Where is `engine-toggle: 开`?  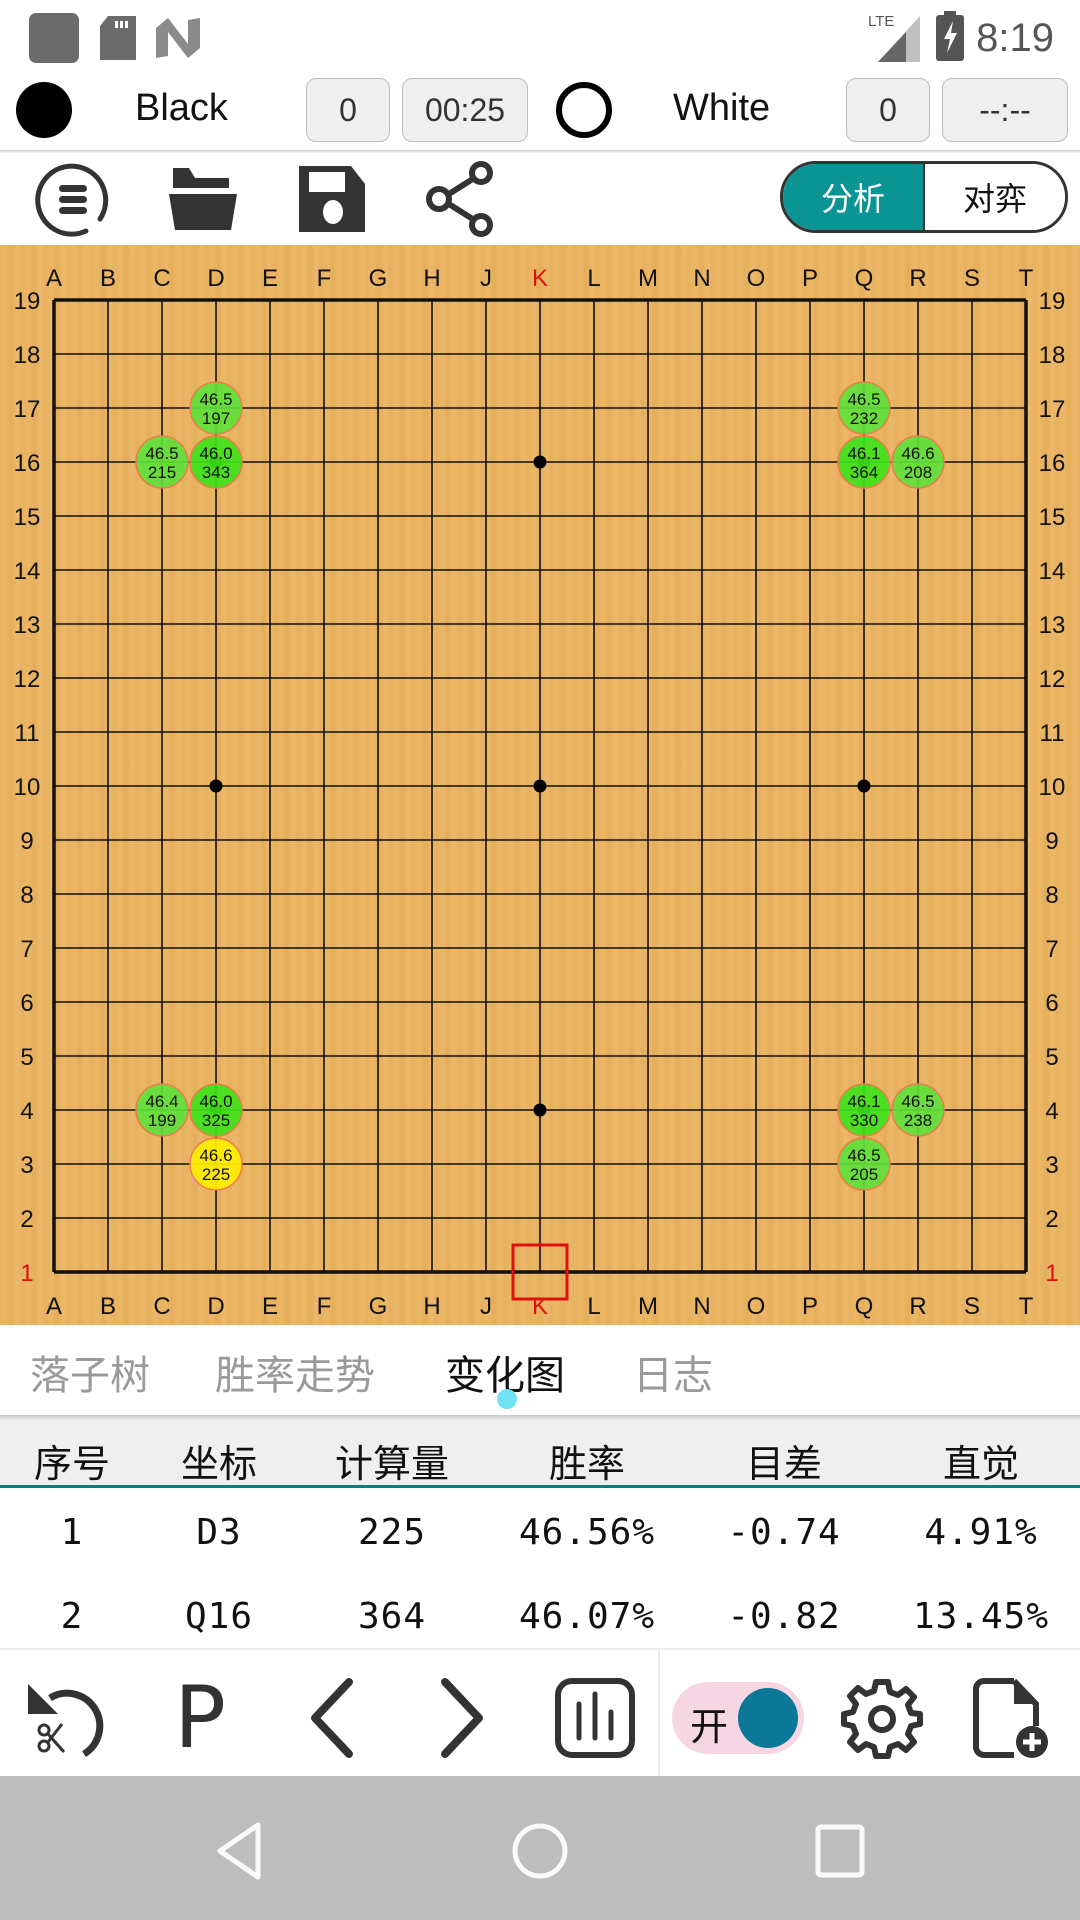
engine-toggle: 开 is located at coordinates (738, 1718).